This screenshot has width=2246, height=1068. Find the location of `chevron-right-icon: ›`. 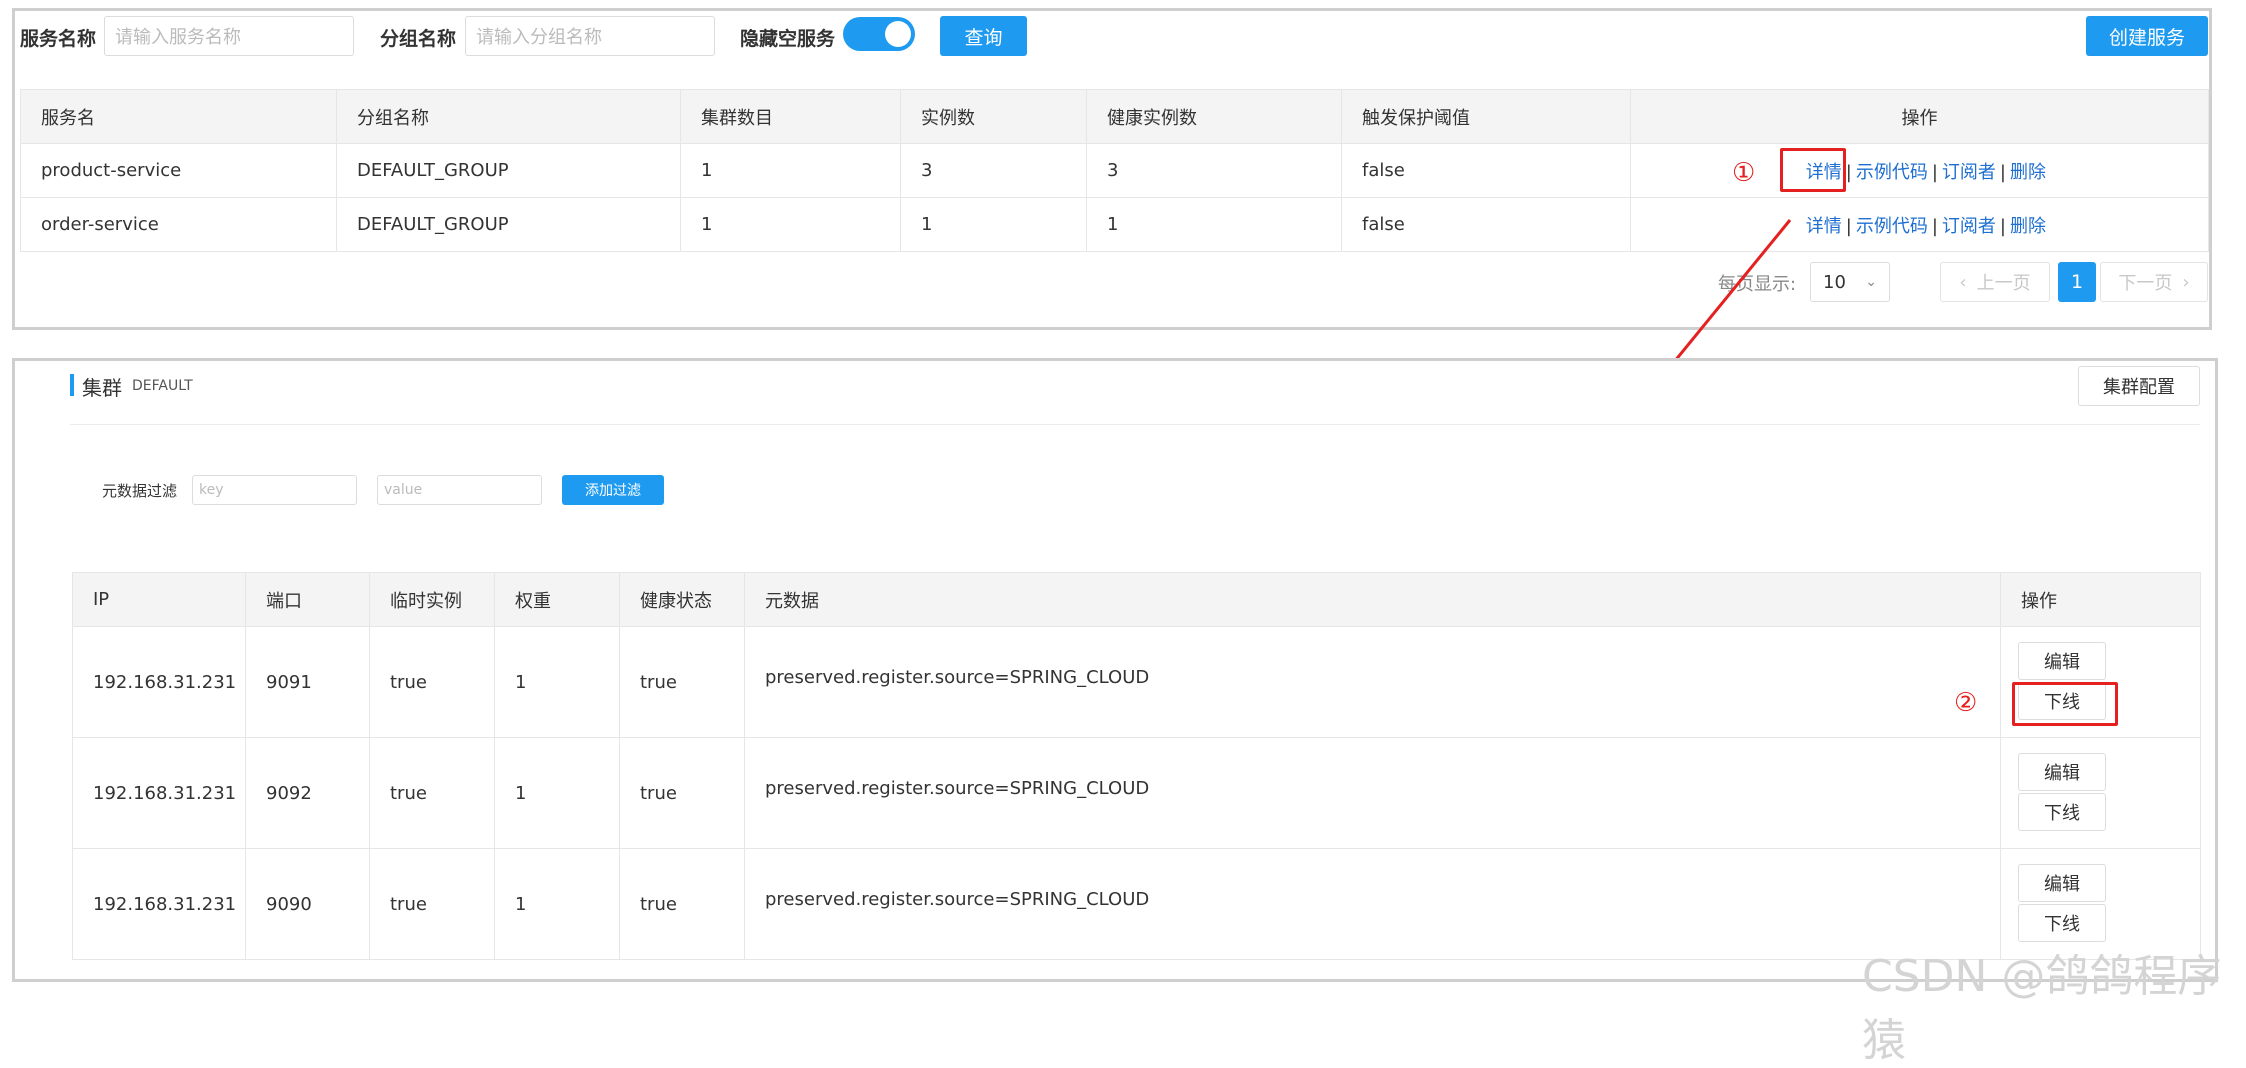

chevron-right-icon: › is located at coordinates (2186, 282).